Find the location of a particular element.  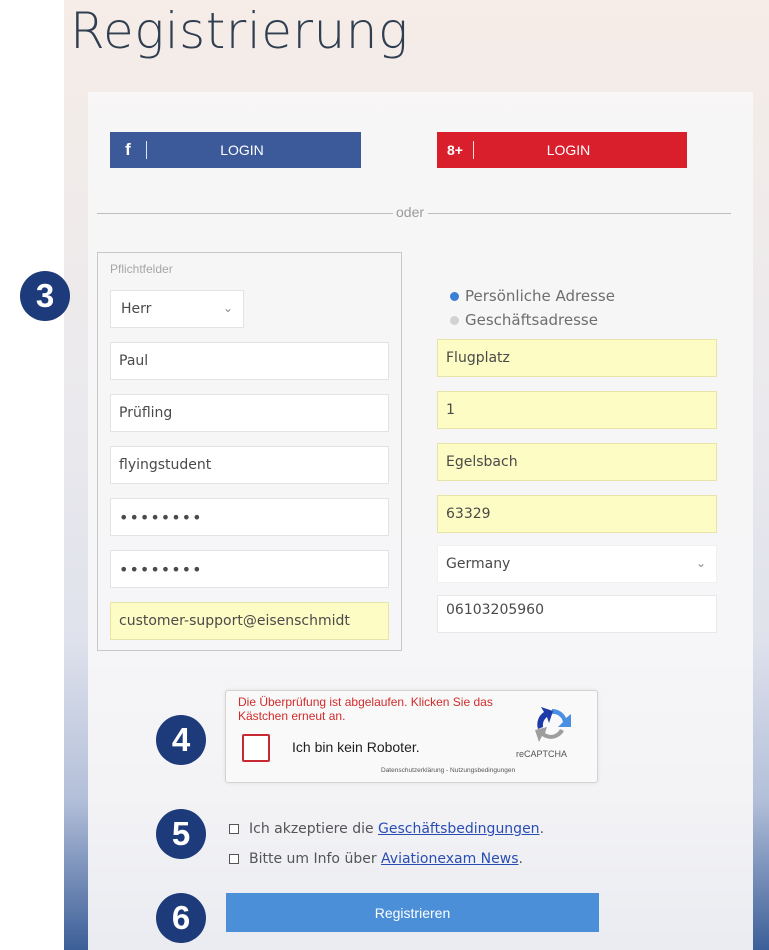

house-number-value: 1 is located at coordinates (450, 410).